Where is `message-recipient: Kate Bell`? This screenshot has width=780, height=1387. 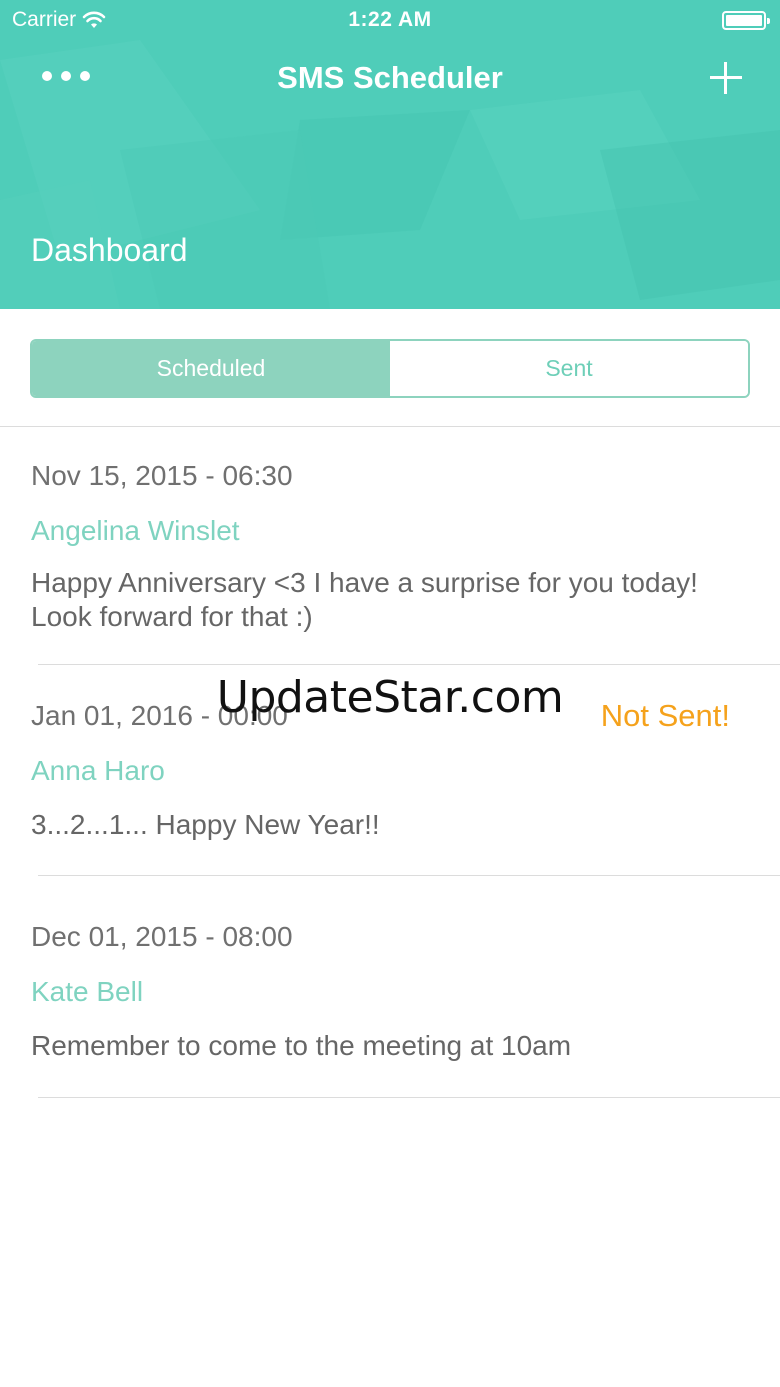 message-recipient: Kate Bell is located at coordinates (87, 991).